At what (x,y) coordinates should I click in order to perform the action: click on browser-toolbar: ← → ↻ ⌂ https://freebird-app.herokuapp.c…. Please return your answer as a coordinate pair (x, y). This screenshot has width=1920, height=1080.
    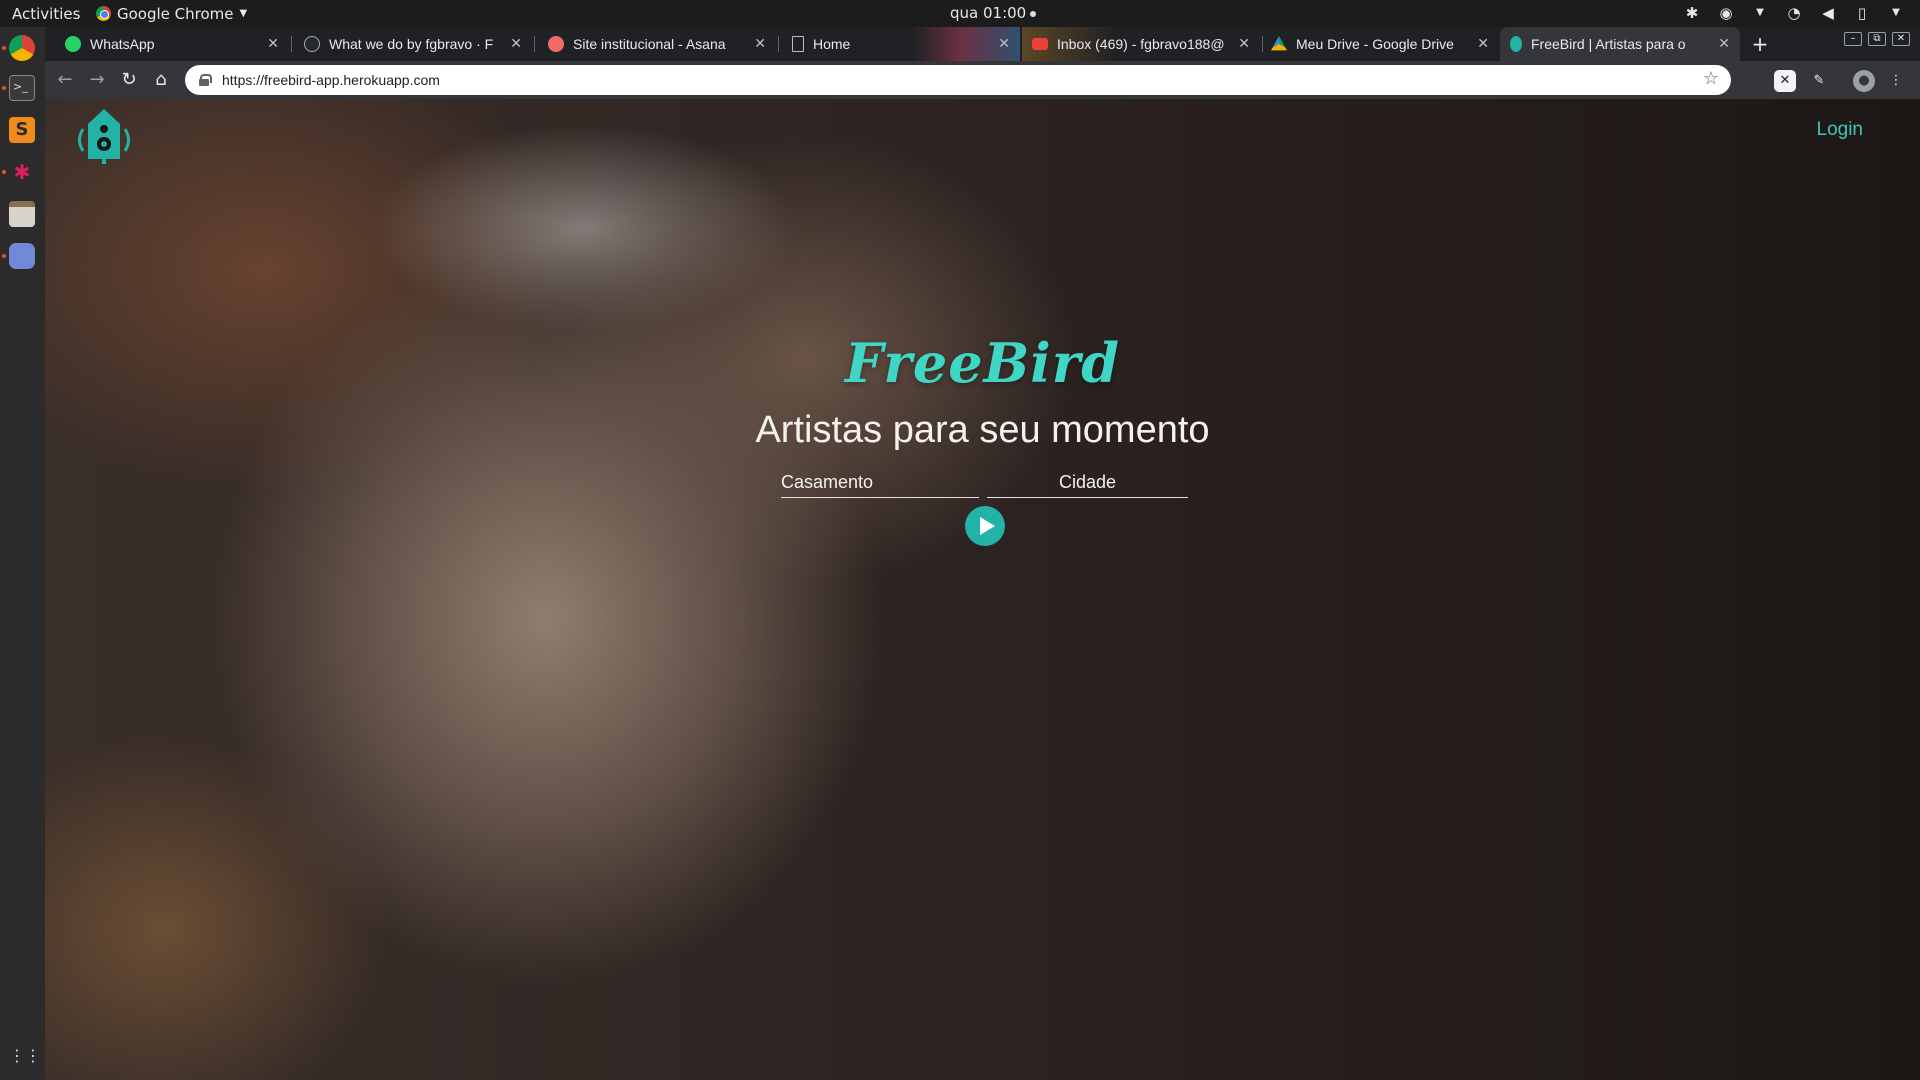
    Looking at the image, I should click on (982, 80).